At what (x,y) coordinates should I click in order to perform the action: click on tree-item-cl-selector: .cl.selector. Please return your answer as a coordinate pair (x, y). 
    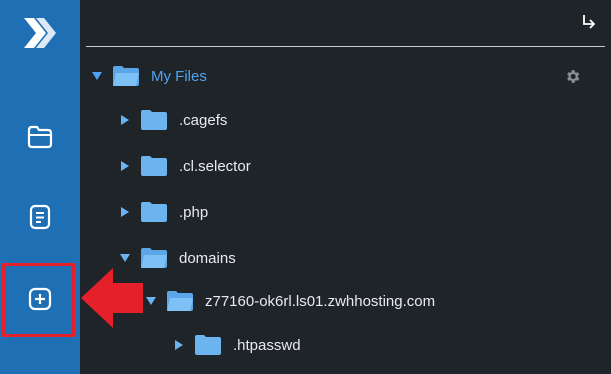
    Looking at the image, I should click on (184, 166).